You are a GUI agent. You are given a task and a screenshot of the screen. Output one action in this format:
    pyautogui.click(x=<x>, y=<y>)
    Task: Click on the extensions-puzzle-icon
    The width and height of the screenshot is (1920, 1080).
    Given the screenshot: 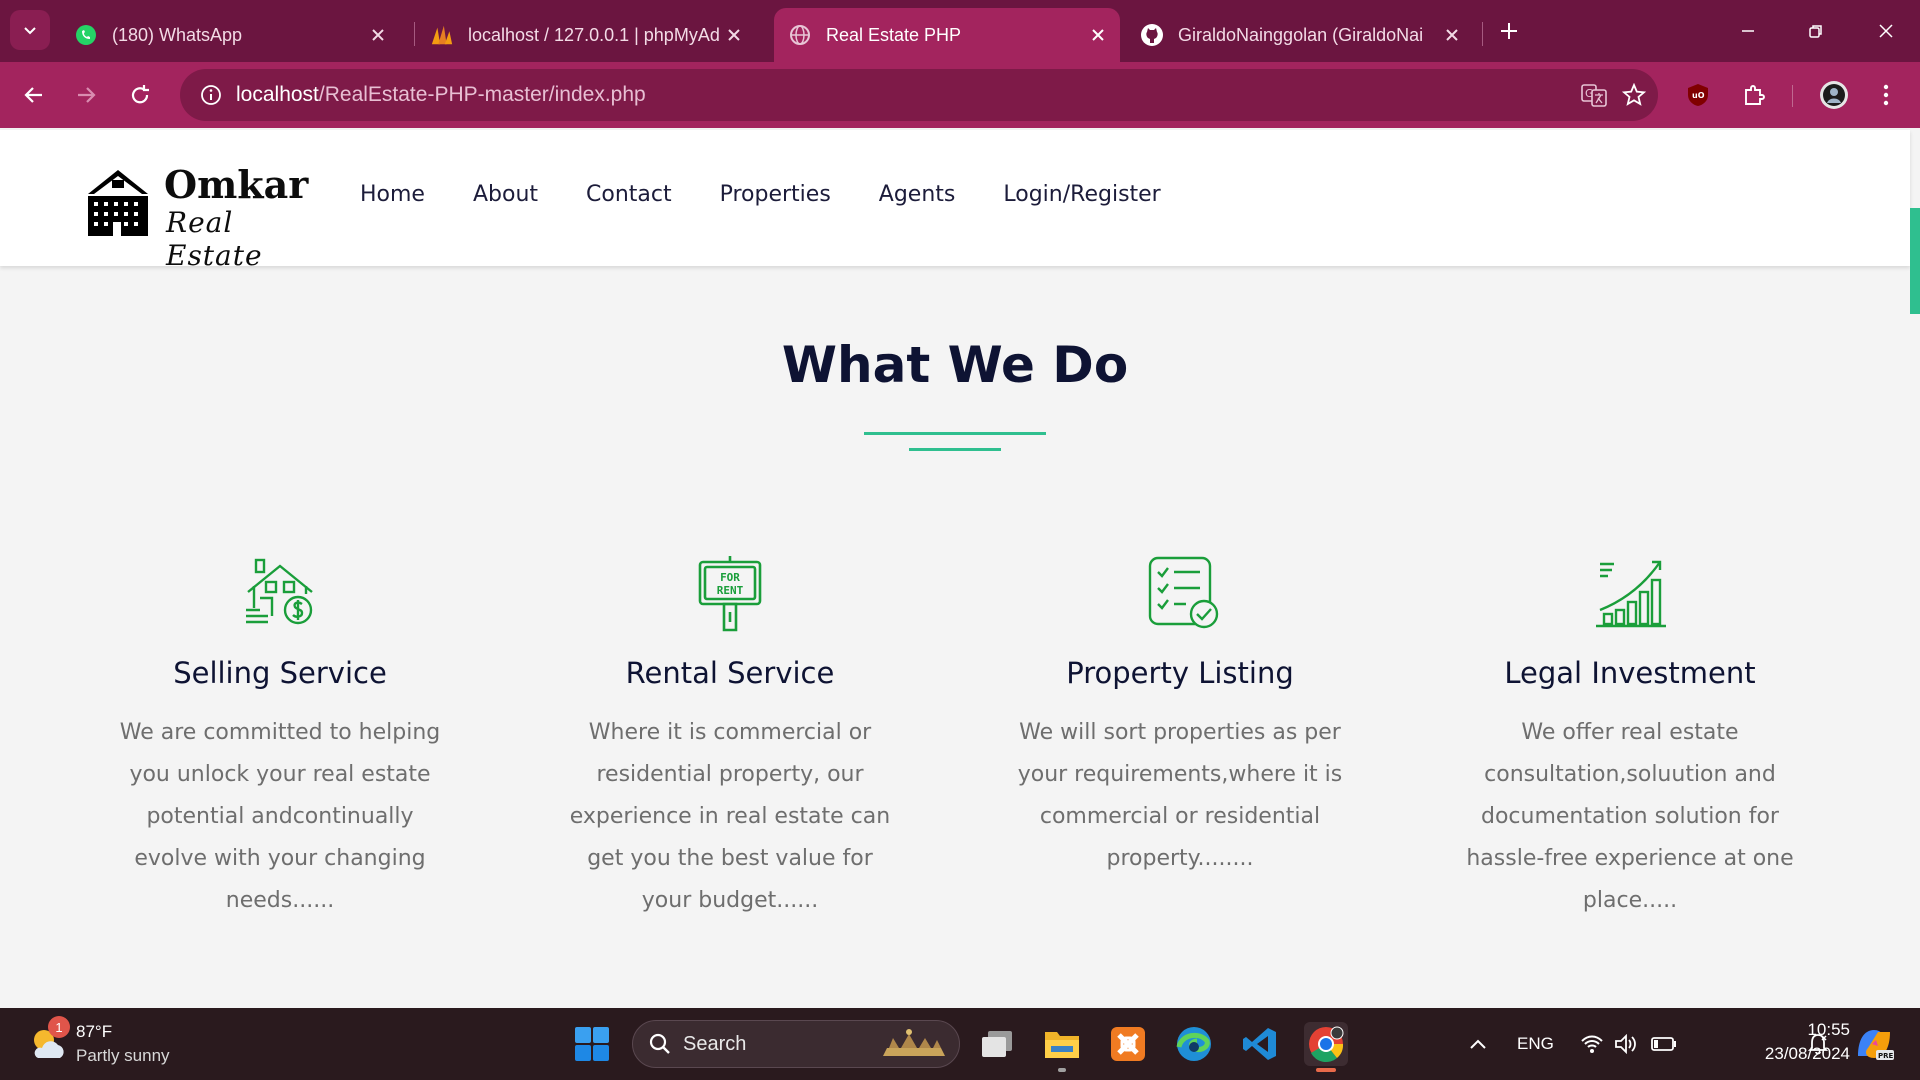 What is the action you would take?
    pyautogui.click(x=1754, y=95)
    